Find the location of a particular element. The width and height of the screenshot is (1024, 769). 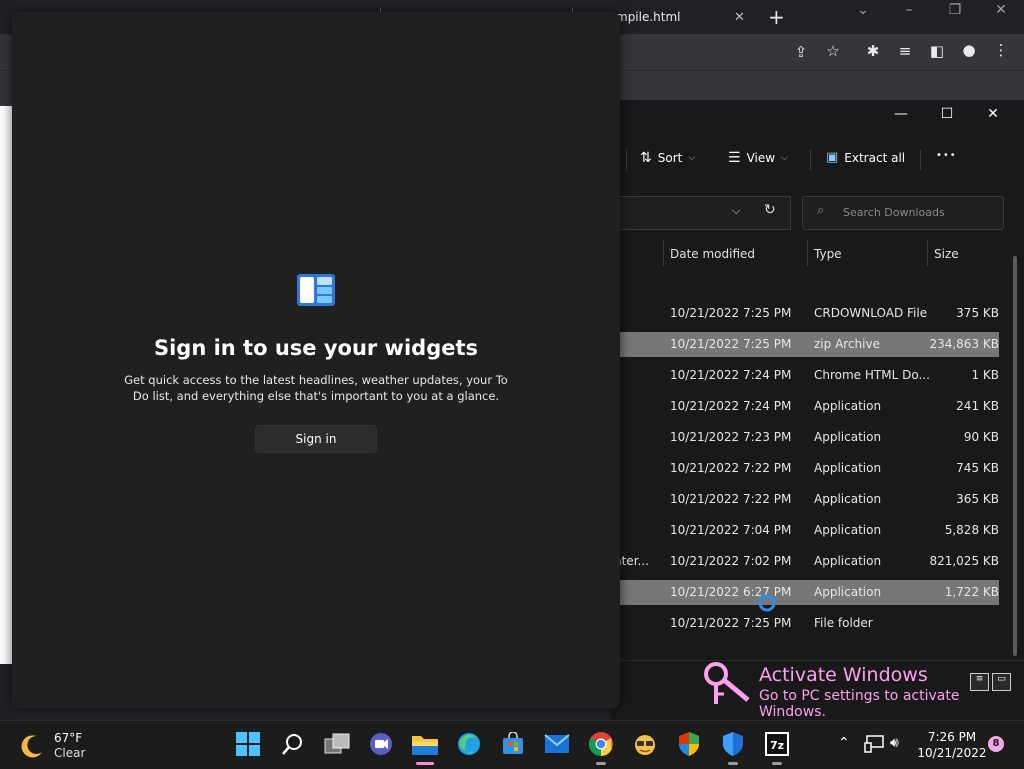

file-row: 10/21/2022 7:22 PM Application 365 KB is located at coordinates (804, 499).